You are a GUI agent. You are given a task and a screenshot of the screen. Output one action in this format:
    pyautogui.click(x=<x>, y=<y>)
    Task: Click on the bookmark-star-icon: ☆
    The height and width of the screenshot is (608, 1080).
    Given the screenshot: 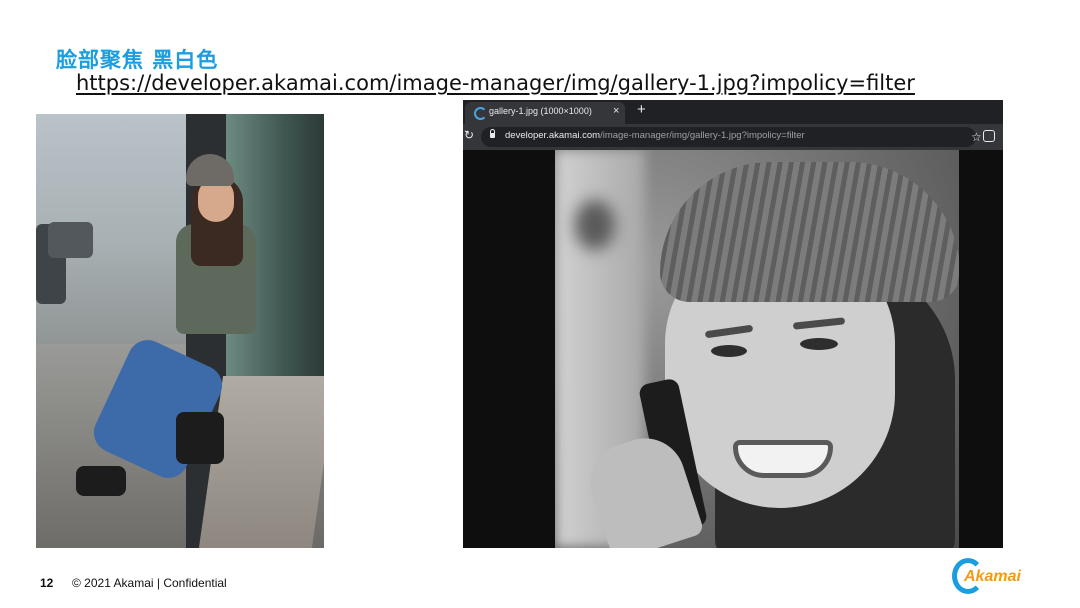 What is the action you would take?
    pyautogui.click(x=976, y=137)
    